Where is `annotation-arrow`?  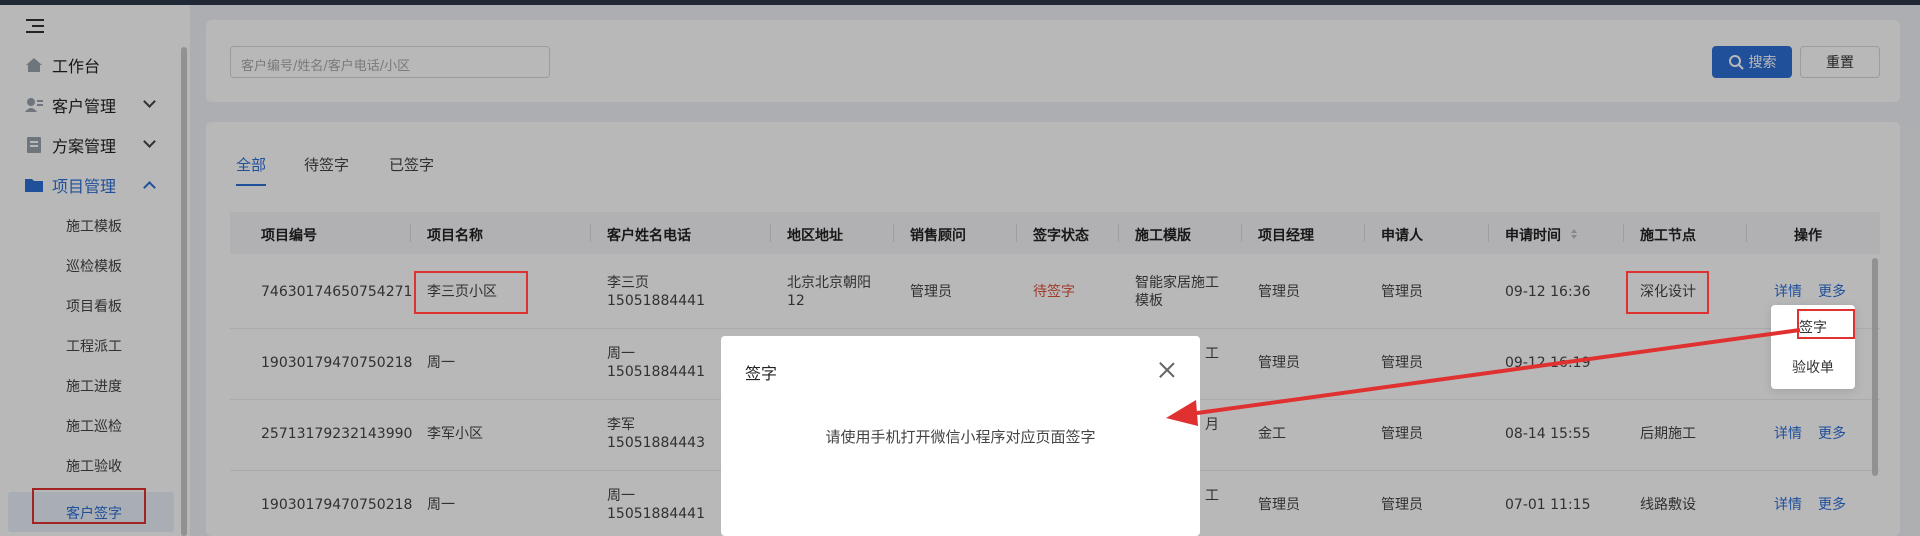
annotation-arrow is located at coordinates (1483, 377).